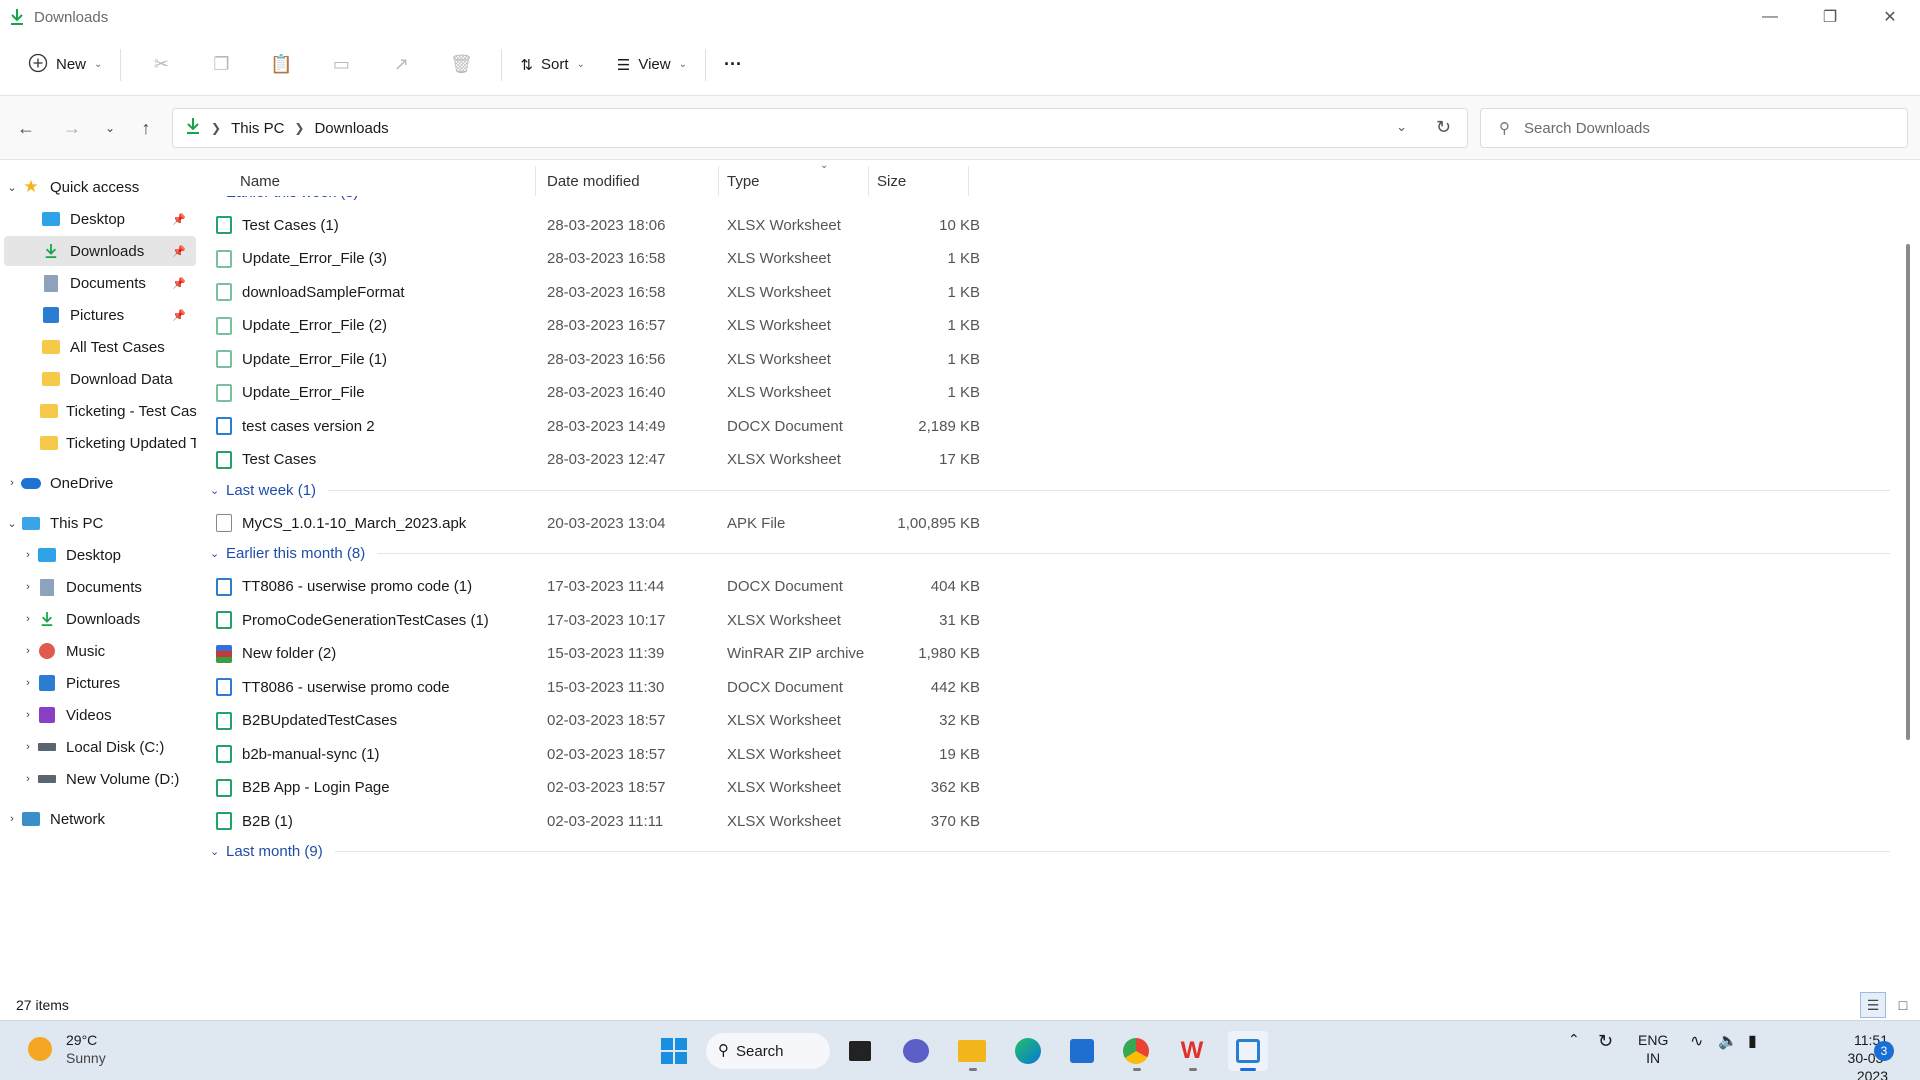 Image resolution: width=1920 pixels, height=1080 pixels. Describe the element at coordinates (257, 128) in the screenshot. I see `breadcrumb-this-pc: This PC` at that location.